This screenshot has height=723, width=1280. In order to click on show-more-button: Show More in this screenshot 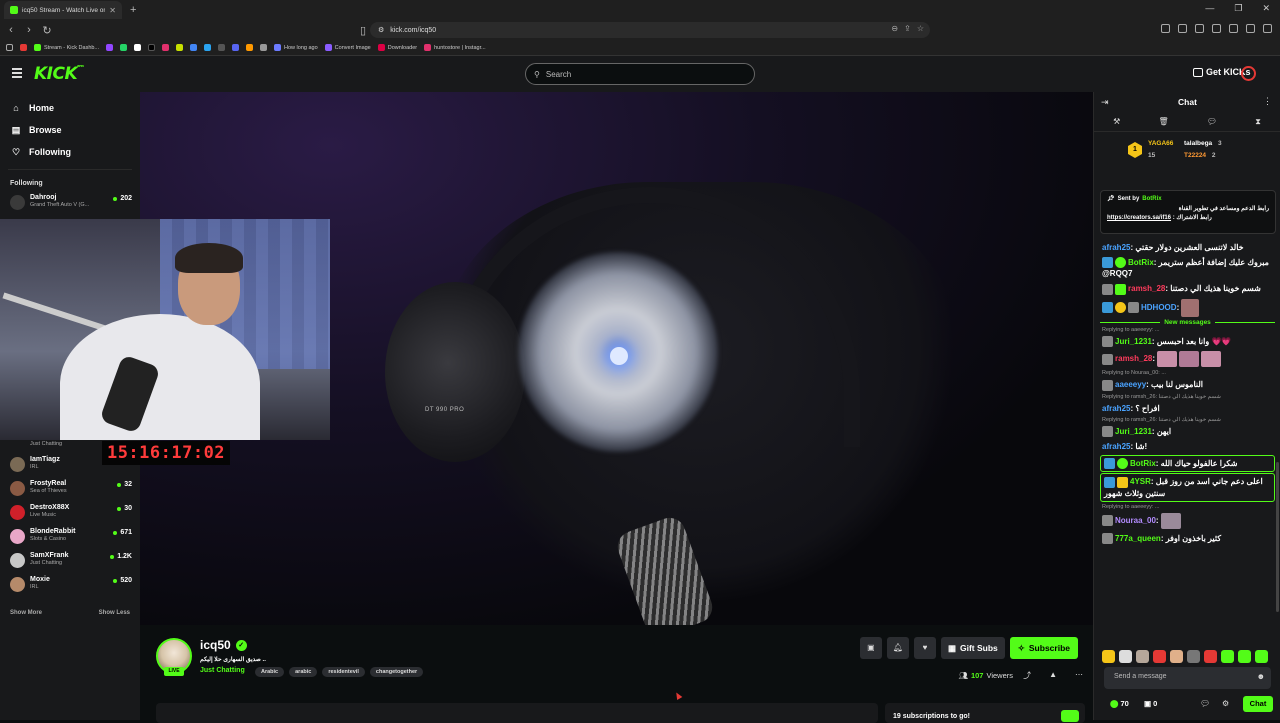, I will do `click(26, 613)`.